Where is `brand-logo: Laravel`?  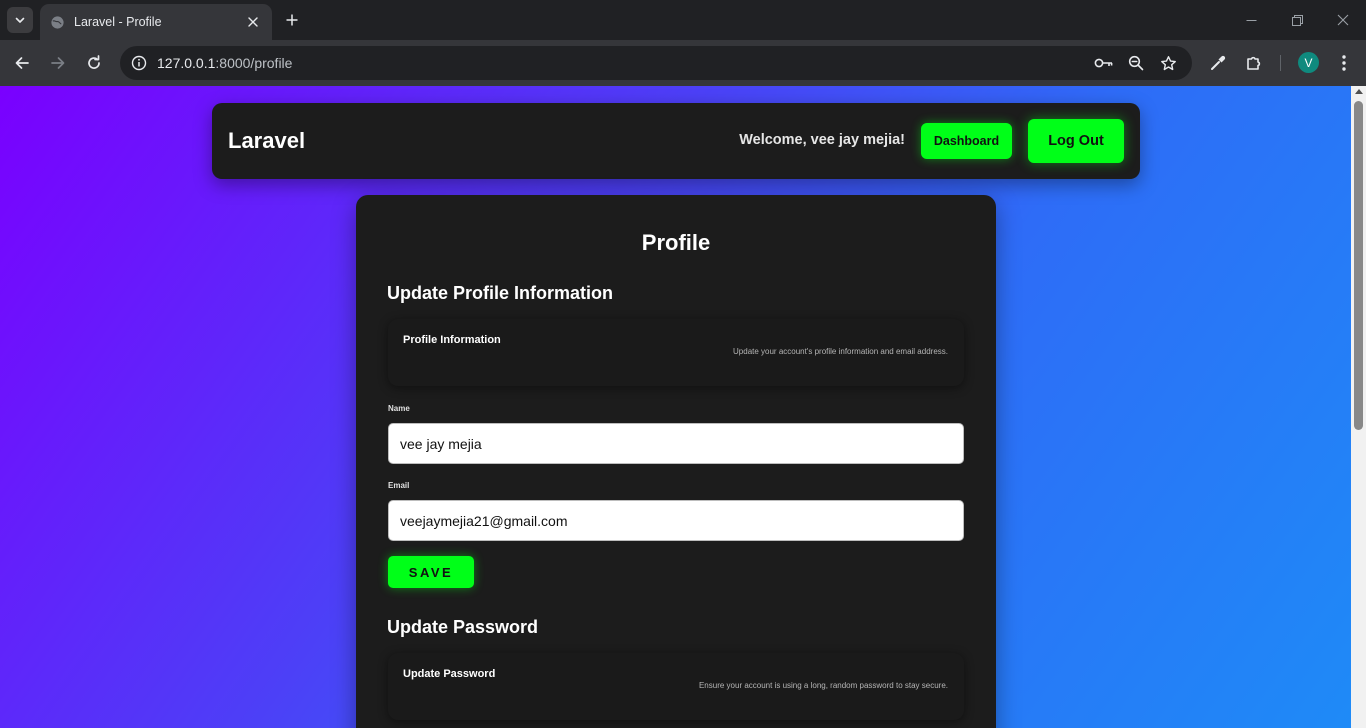
brand-logo: Laravel is located at coordinates (266, 141).